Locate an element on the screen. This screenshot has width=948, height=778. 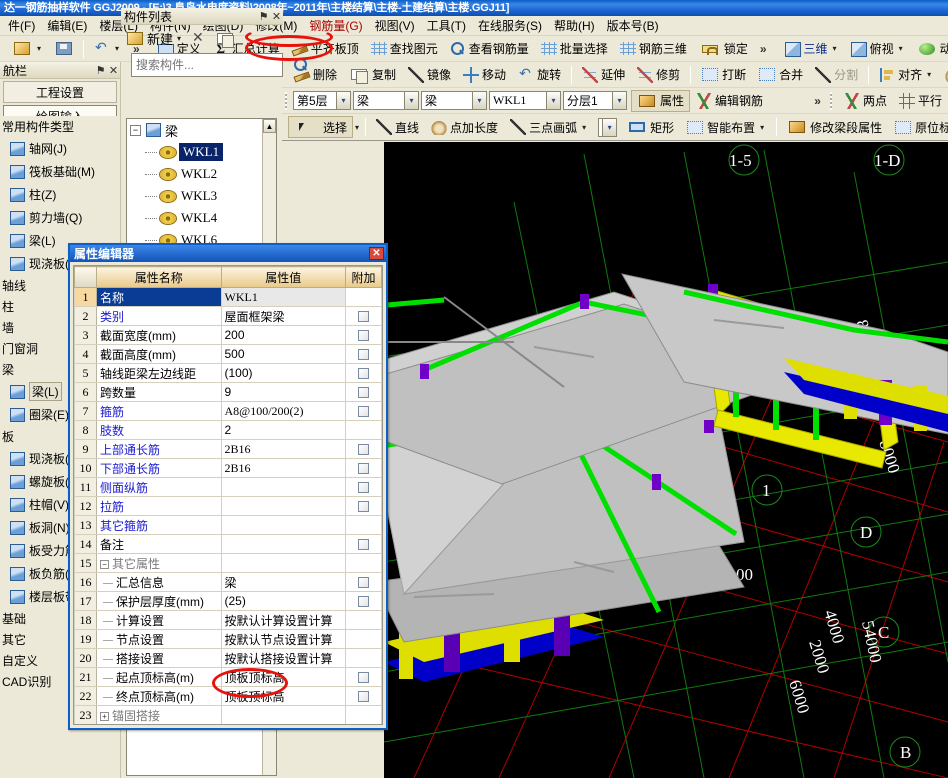
nav-button-project-settings: 工程设置 is located at coordinates (60, 92).